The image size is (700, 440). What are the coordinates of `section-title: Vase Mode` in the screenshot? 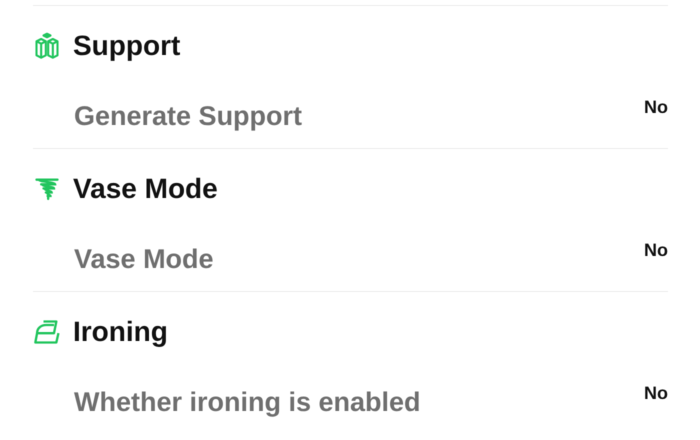 It's located at (145, 189).